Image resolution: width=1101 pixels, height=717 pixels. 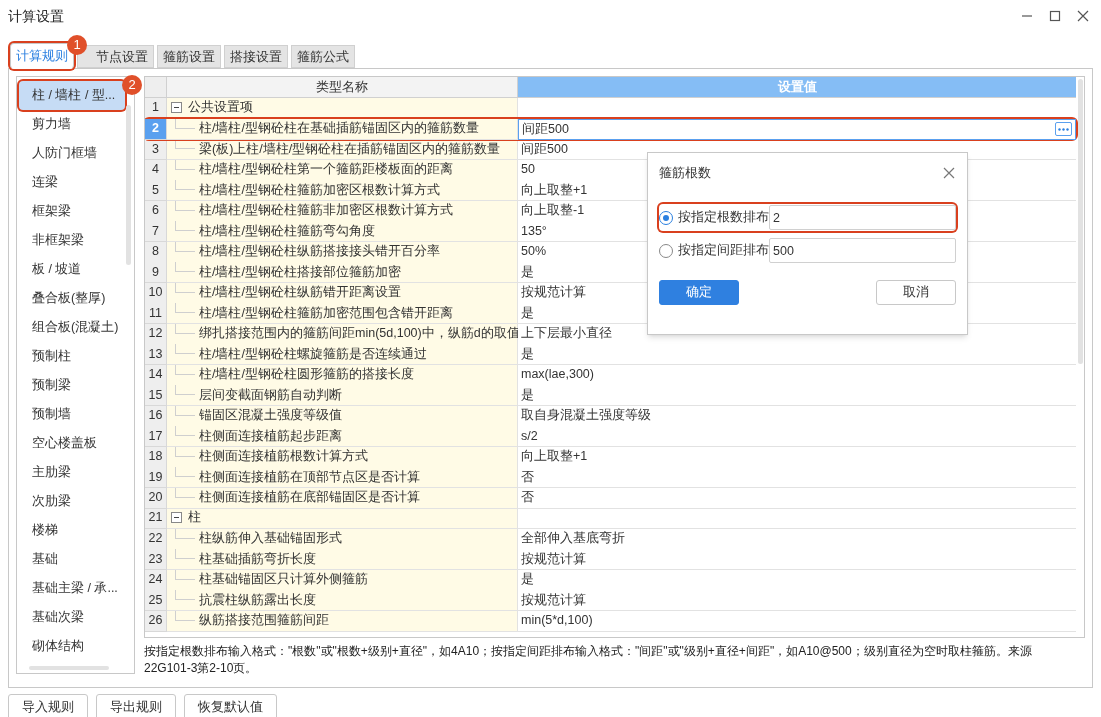 I want to click on tab: 箍筋公式, so click(x=323, y=56).